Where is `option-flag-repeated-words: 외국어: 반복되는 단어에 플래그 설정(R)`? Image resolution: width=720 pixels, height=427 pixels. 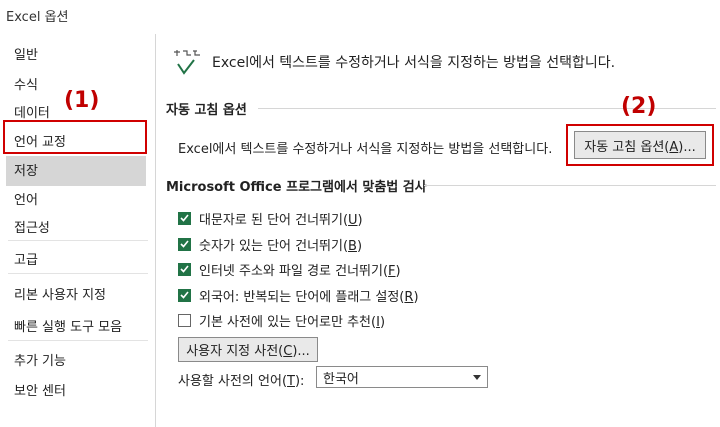 option-flag-repeated-words: 외국어: 반복되는 단어에 플래그 설정(R) is located at coordinates (298, 295).